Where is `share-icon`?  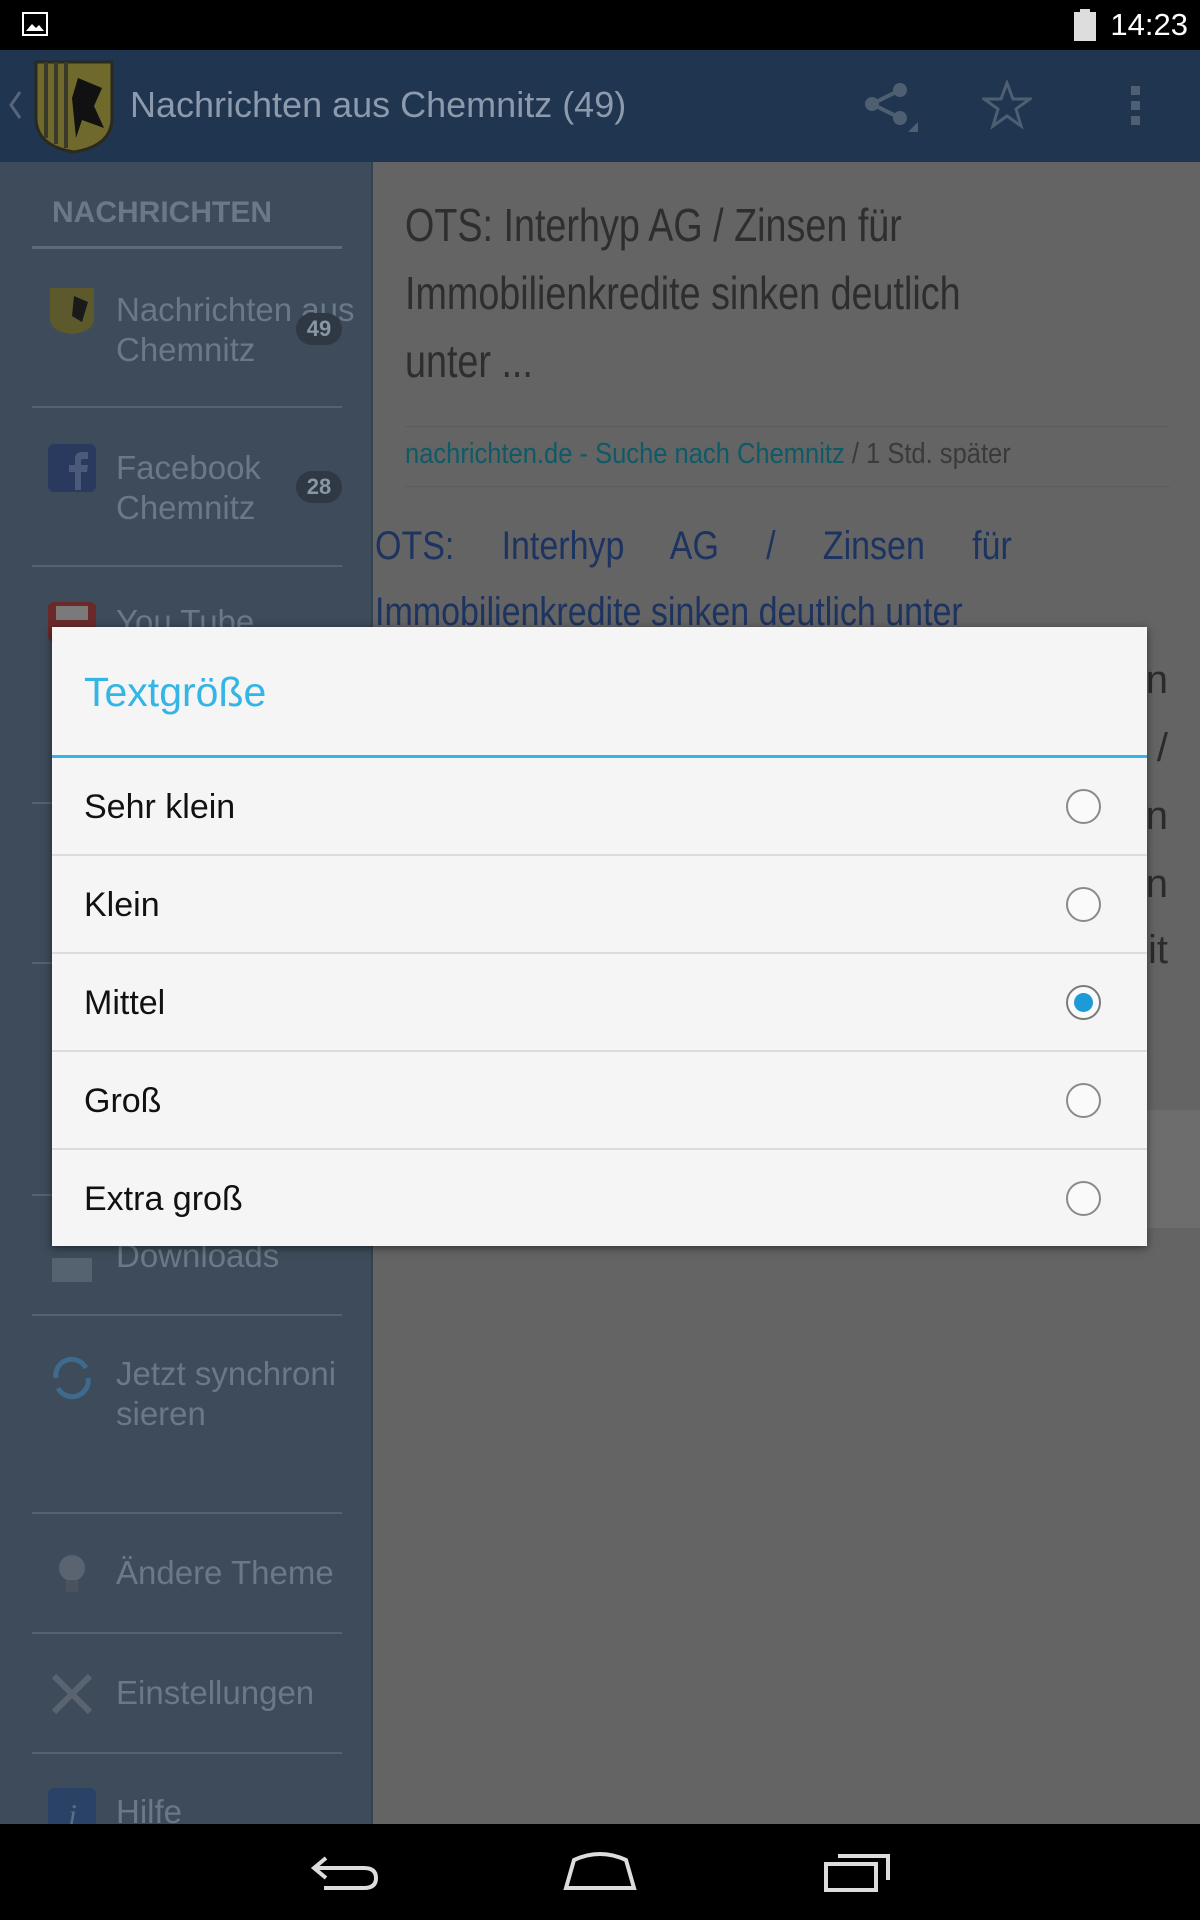
share-icon is located at coordinates (892, 108).